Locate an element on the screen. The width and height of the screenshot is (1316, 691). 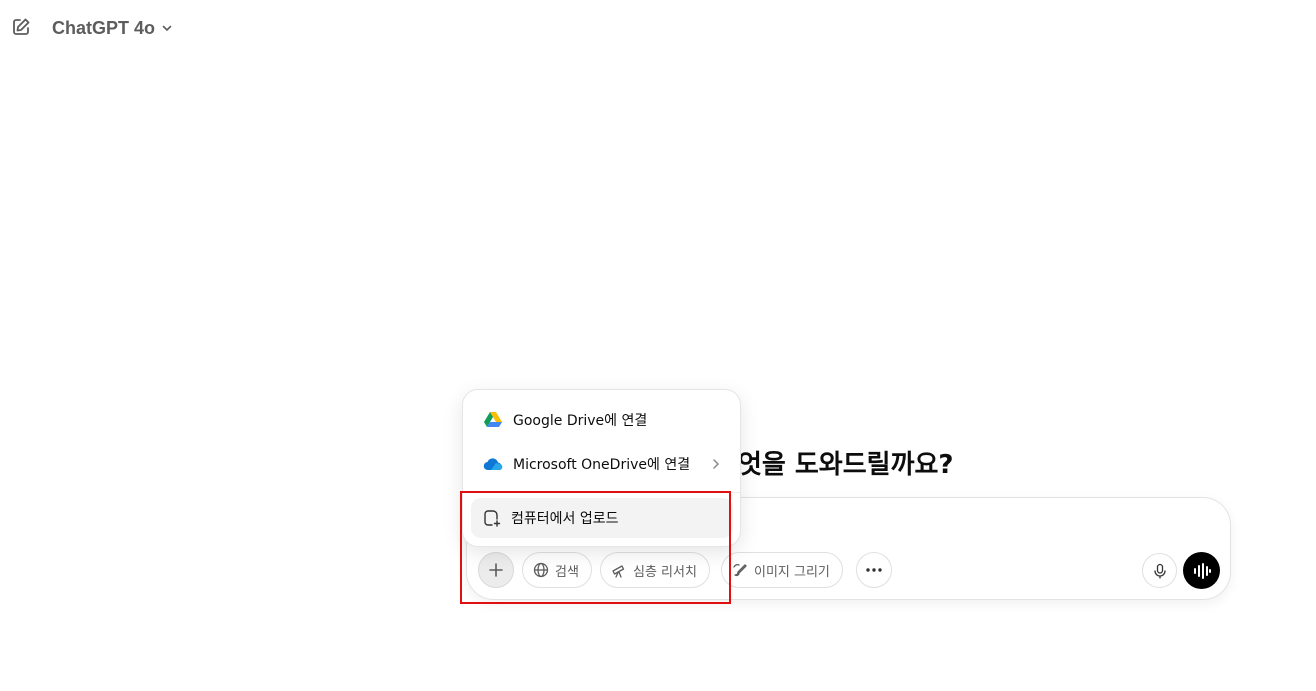
menu-item-upload-from-computer: 컴퓨터에서 업로드 is located at coordinates (602, 518).